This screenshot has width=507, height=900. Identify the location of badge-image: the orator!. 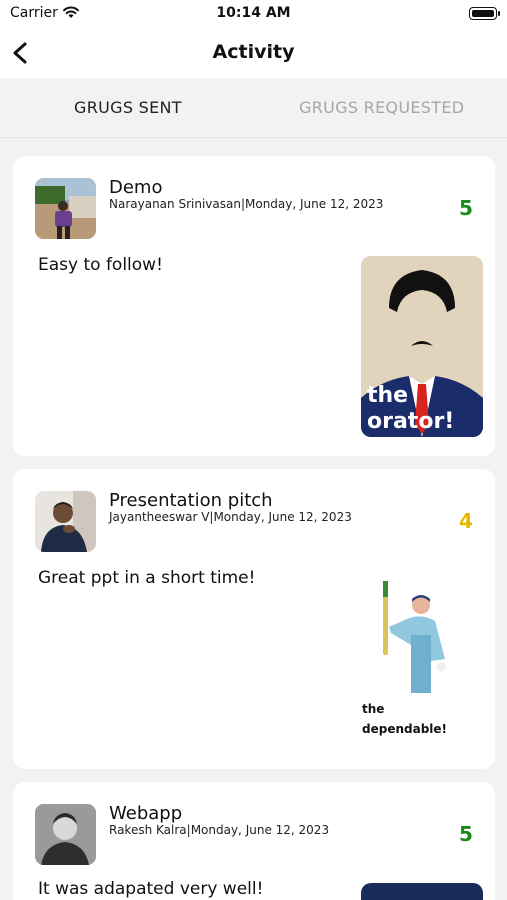
(422, 346).